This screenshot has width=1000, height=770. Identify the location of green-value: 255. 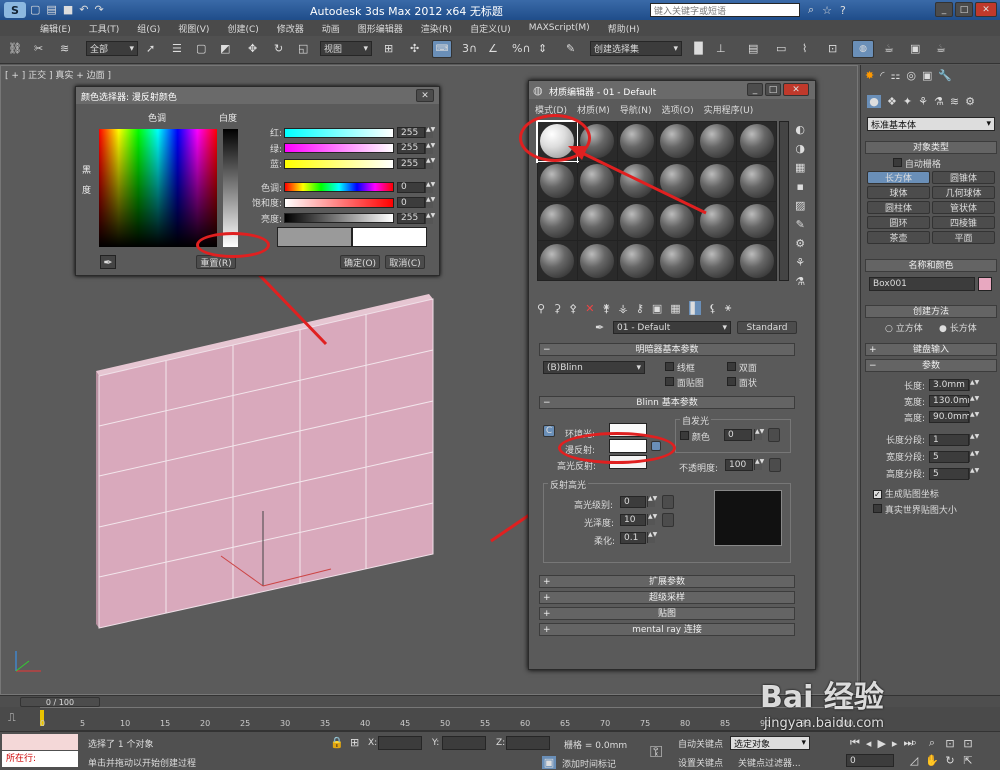
(411, 148).